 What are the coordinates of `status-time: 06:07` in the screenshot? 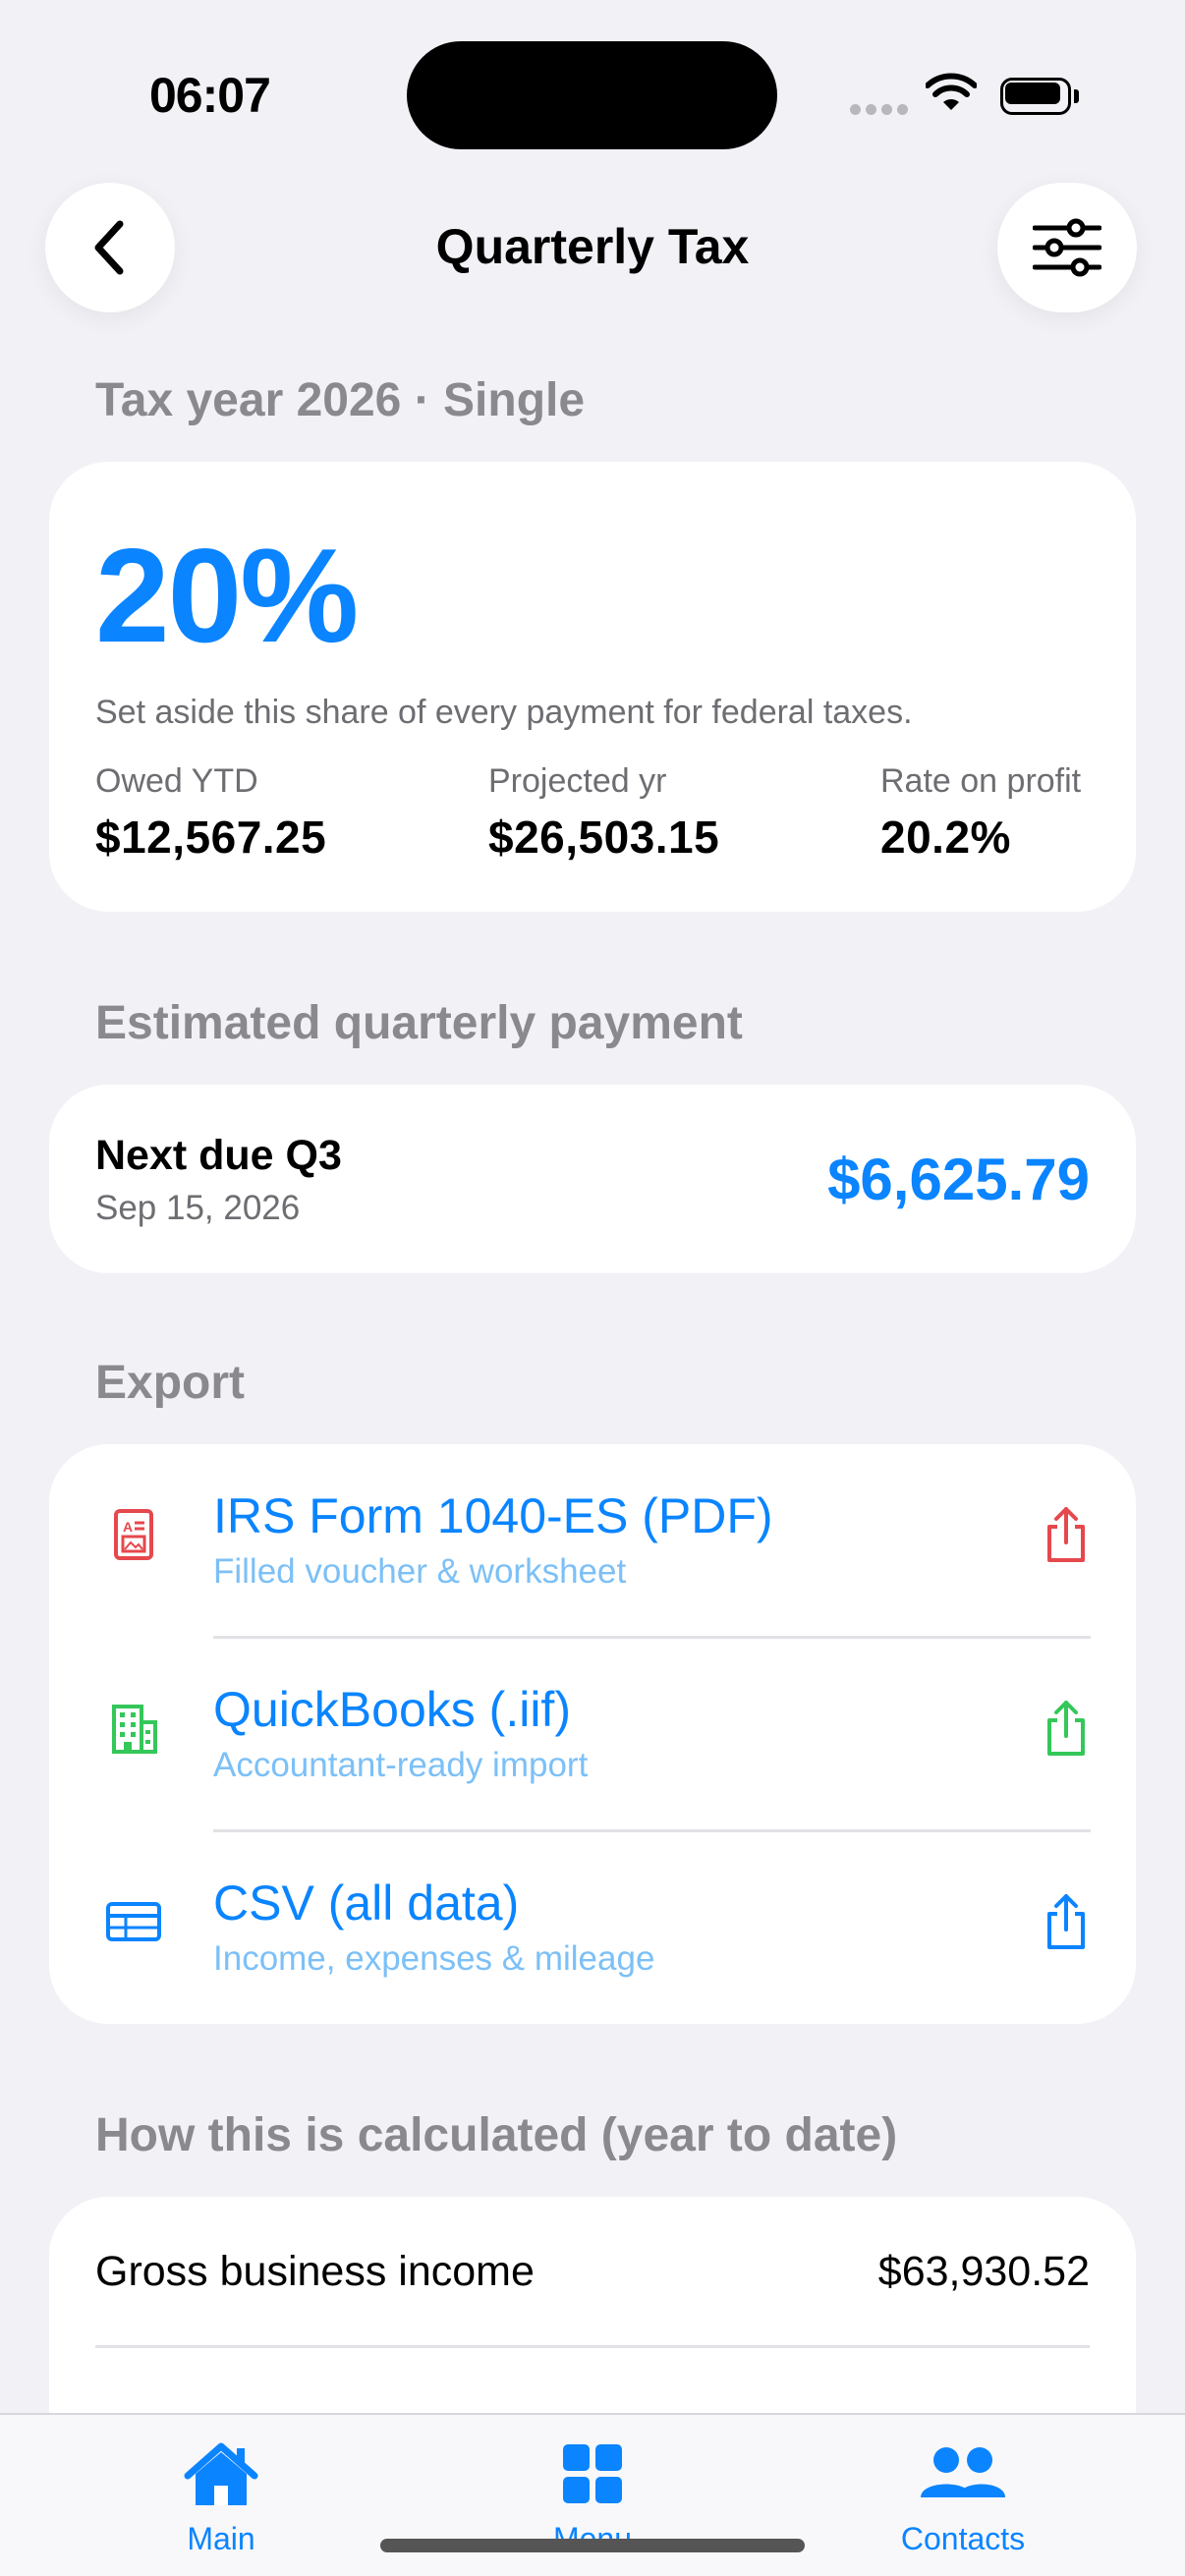 It's located at (210, 95).